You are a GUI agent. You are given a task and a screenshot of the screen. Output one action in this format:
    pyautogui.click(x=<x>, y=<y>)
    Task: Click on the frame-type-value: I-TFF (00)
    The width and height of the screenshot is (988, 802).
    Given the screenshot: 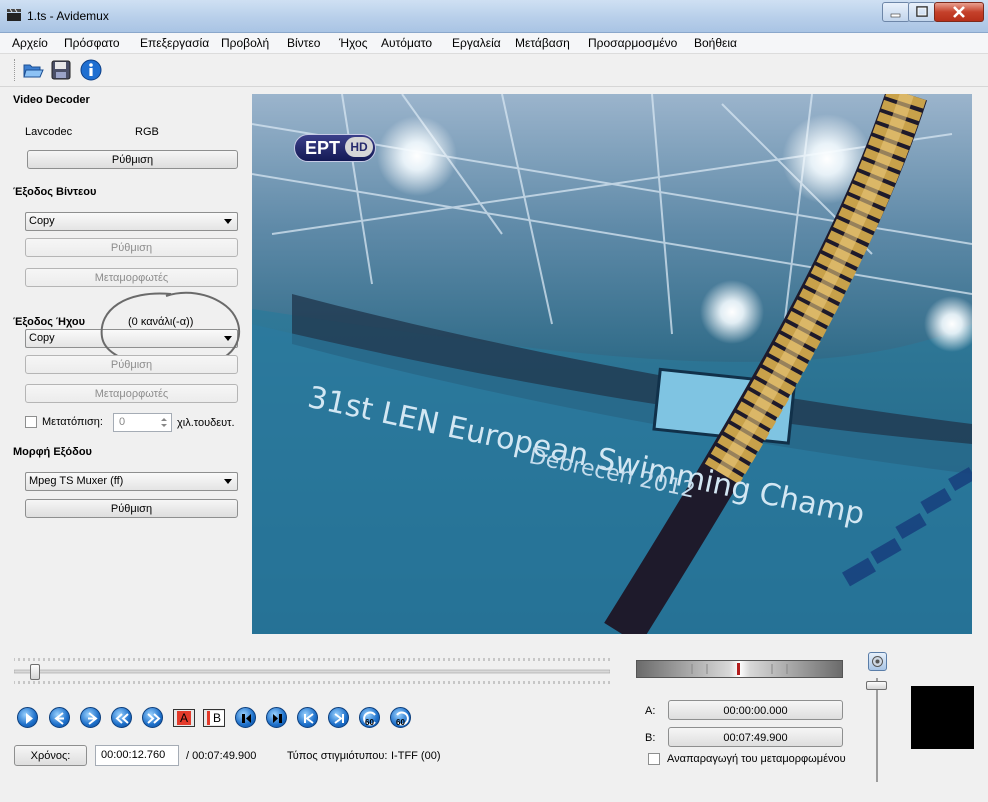 What is the action you would take?
    pyautogui.click(x=416, y=756)
    